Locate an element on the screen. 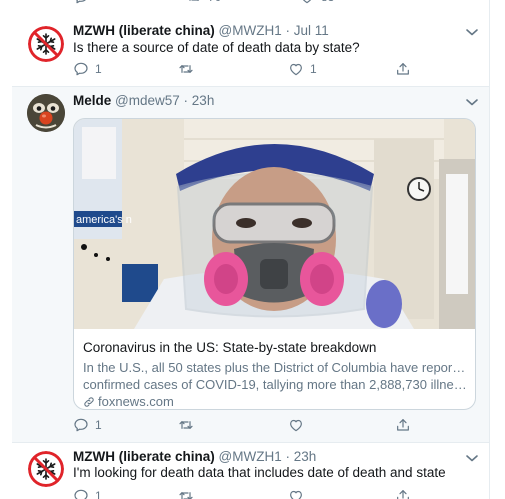 The image size is (505, 499). retweet-count: 70 is located at coordinates (214, 2).